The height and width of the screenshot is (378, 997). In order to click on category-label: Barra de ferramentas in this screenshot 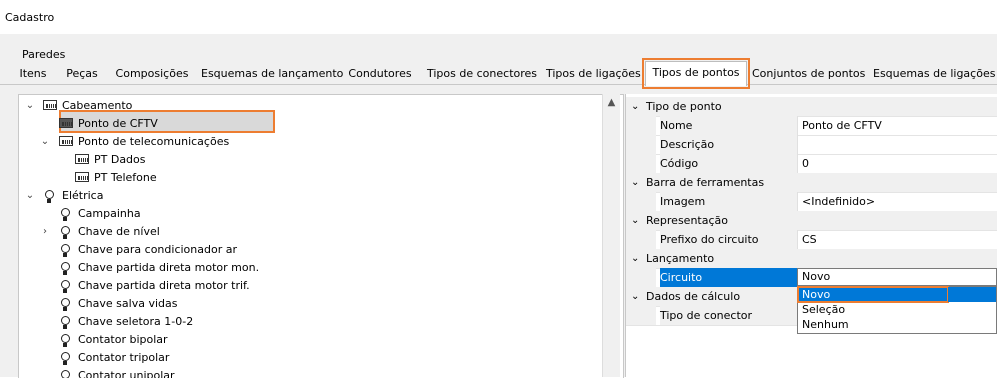, I will do `click(705, 182)`.